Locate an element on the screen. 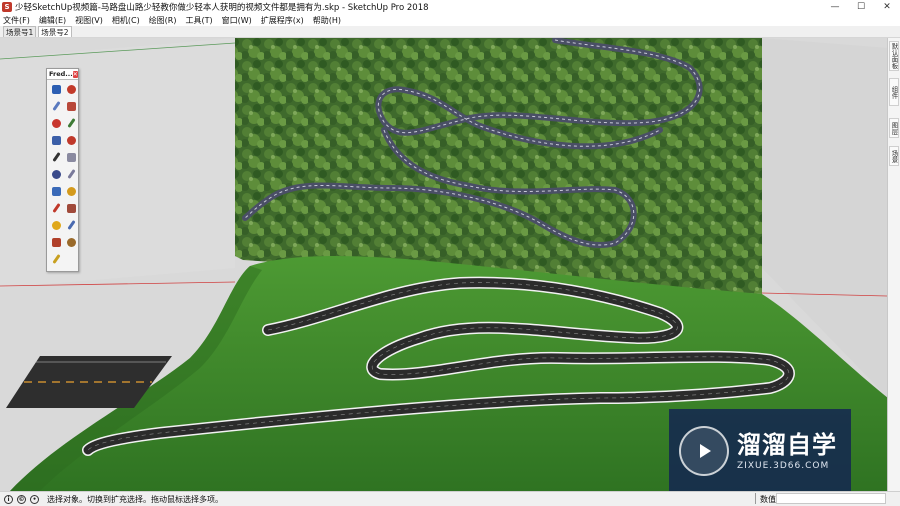  measure-divider is located at coordinates (756, 498).